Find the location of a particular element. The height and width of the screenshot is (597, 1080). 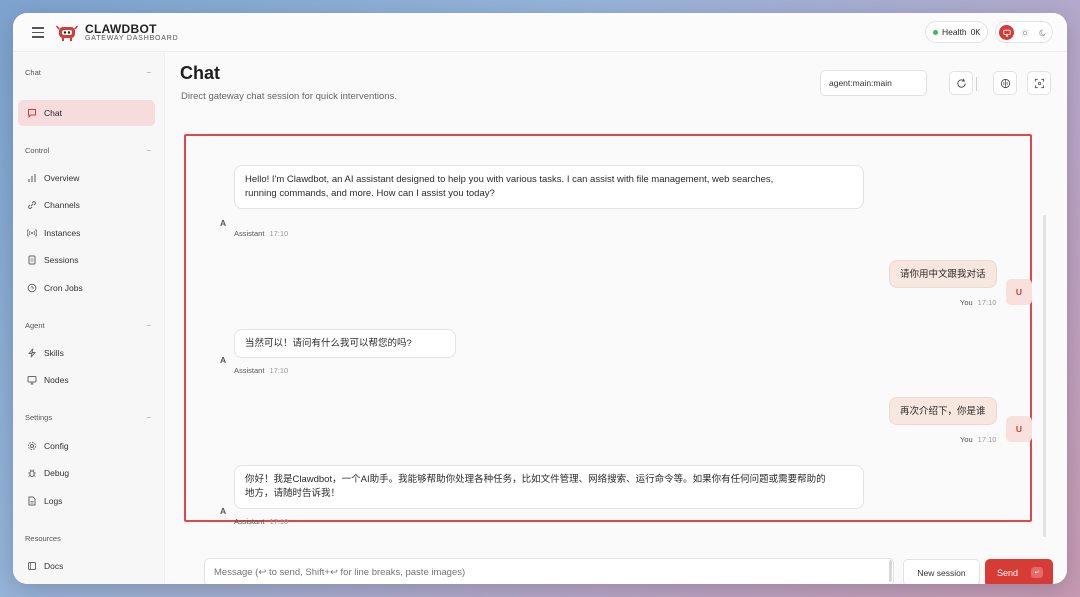

health-status: OK is located at coordinates (975, 32).